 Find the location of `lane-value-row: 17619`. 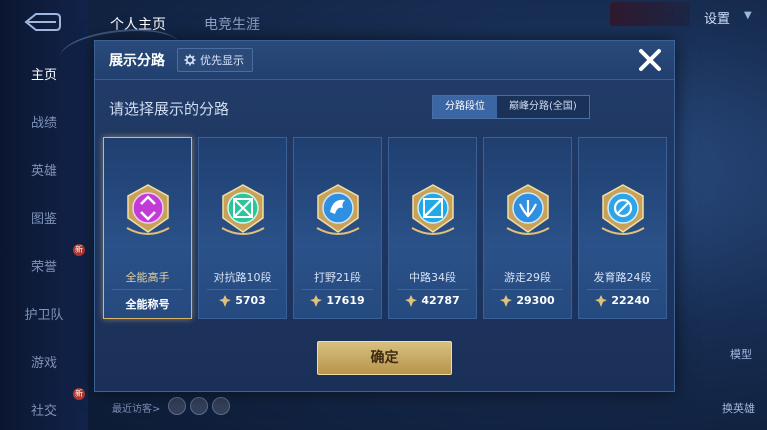

lane-value-row: 17619 is located at coordinates (337, 300).